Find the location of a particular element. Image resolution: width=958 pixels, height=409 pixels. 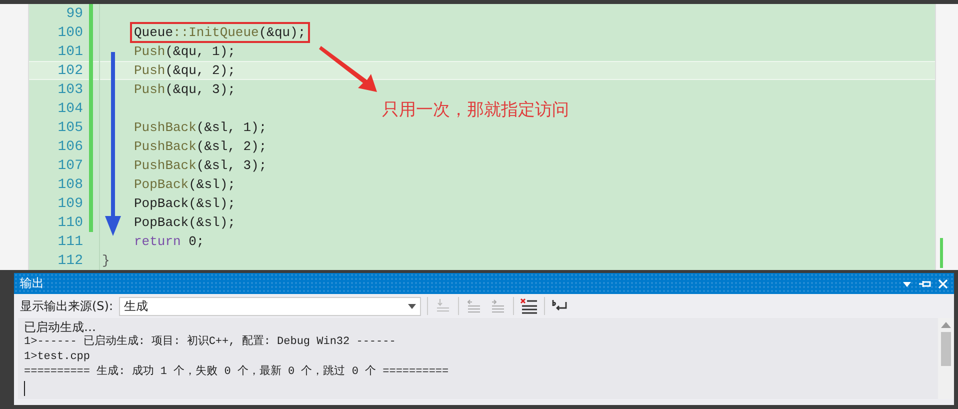

clear-all-icon is located at coordinates (529, 306).